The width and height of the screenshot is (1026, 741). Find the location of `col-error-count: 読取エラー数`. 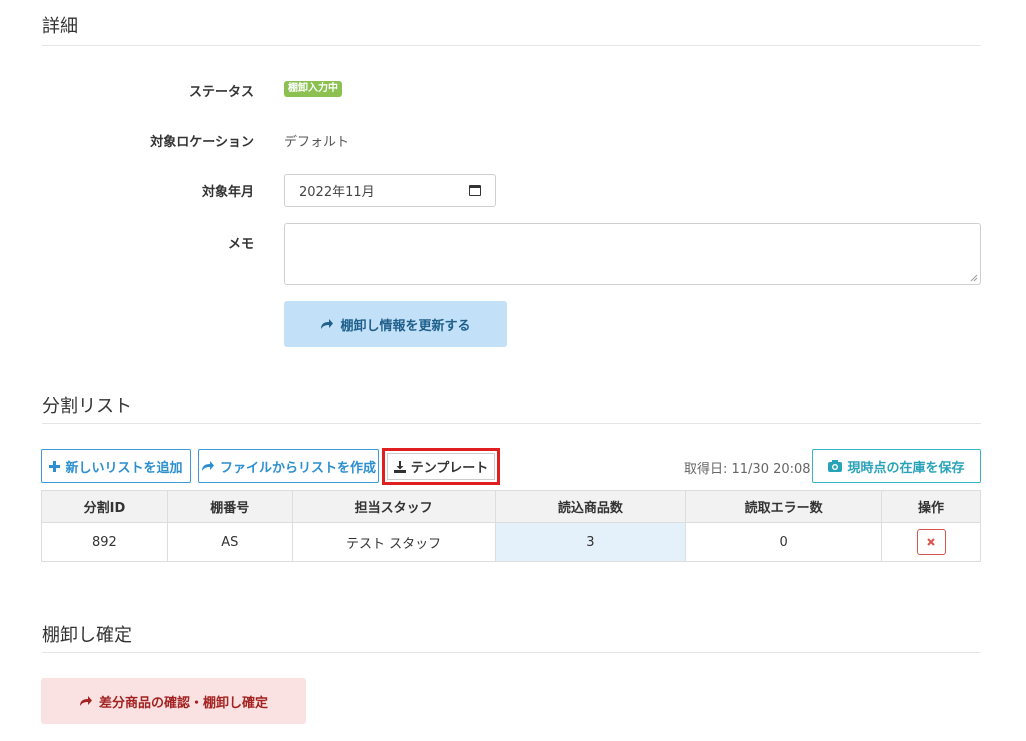

col-error-count: 読取エラー数 is located at coordinates (784, 506).